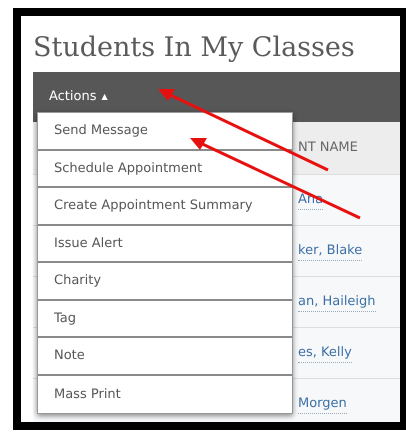 Image resolution: width=406 pixels, height=438 pixels. Describe the element at coordinates (78, 97) in the screenshot. I see `actions-button: Actions ▲` at that location.